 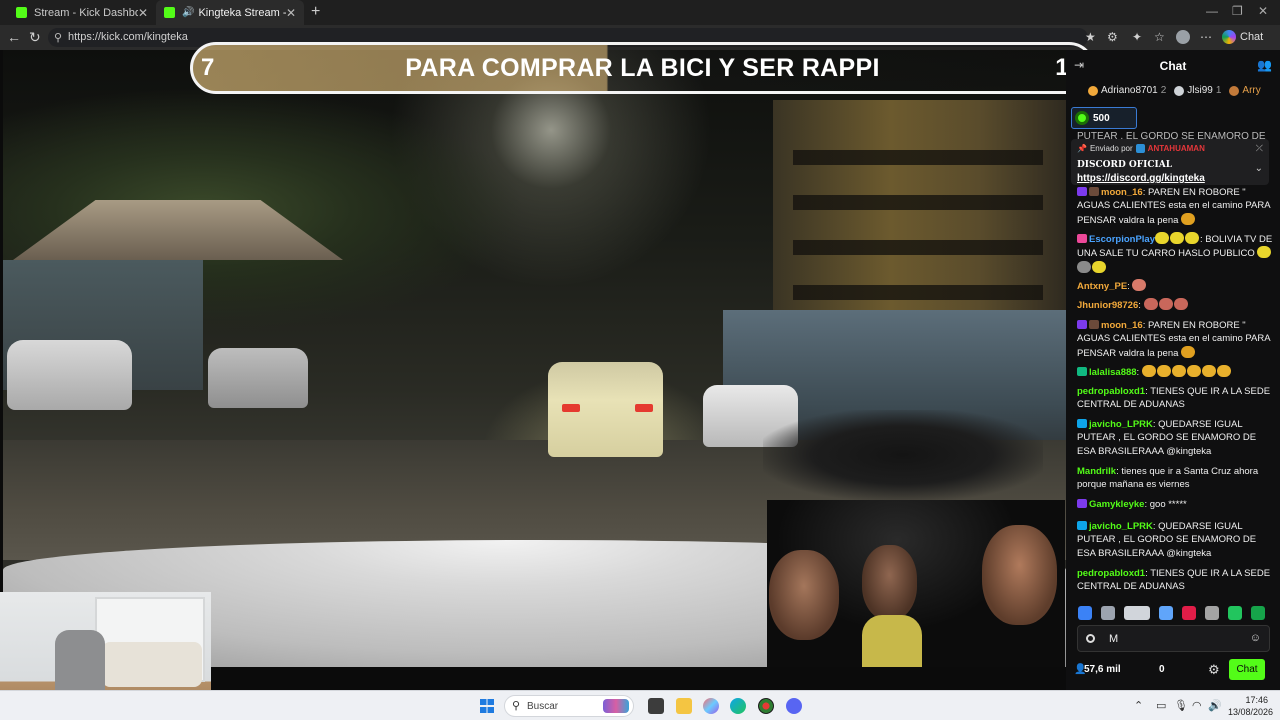 What do you see at coordinates (1140, 148) in the screenshot?
I see `moderator-badge-icon` at bounding box center [1140, 148].